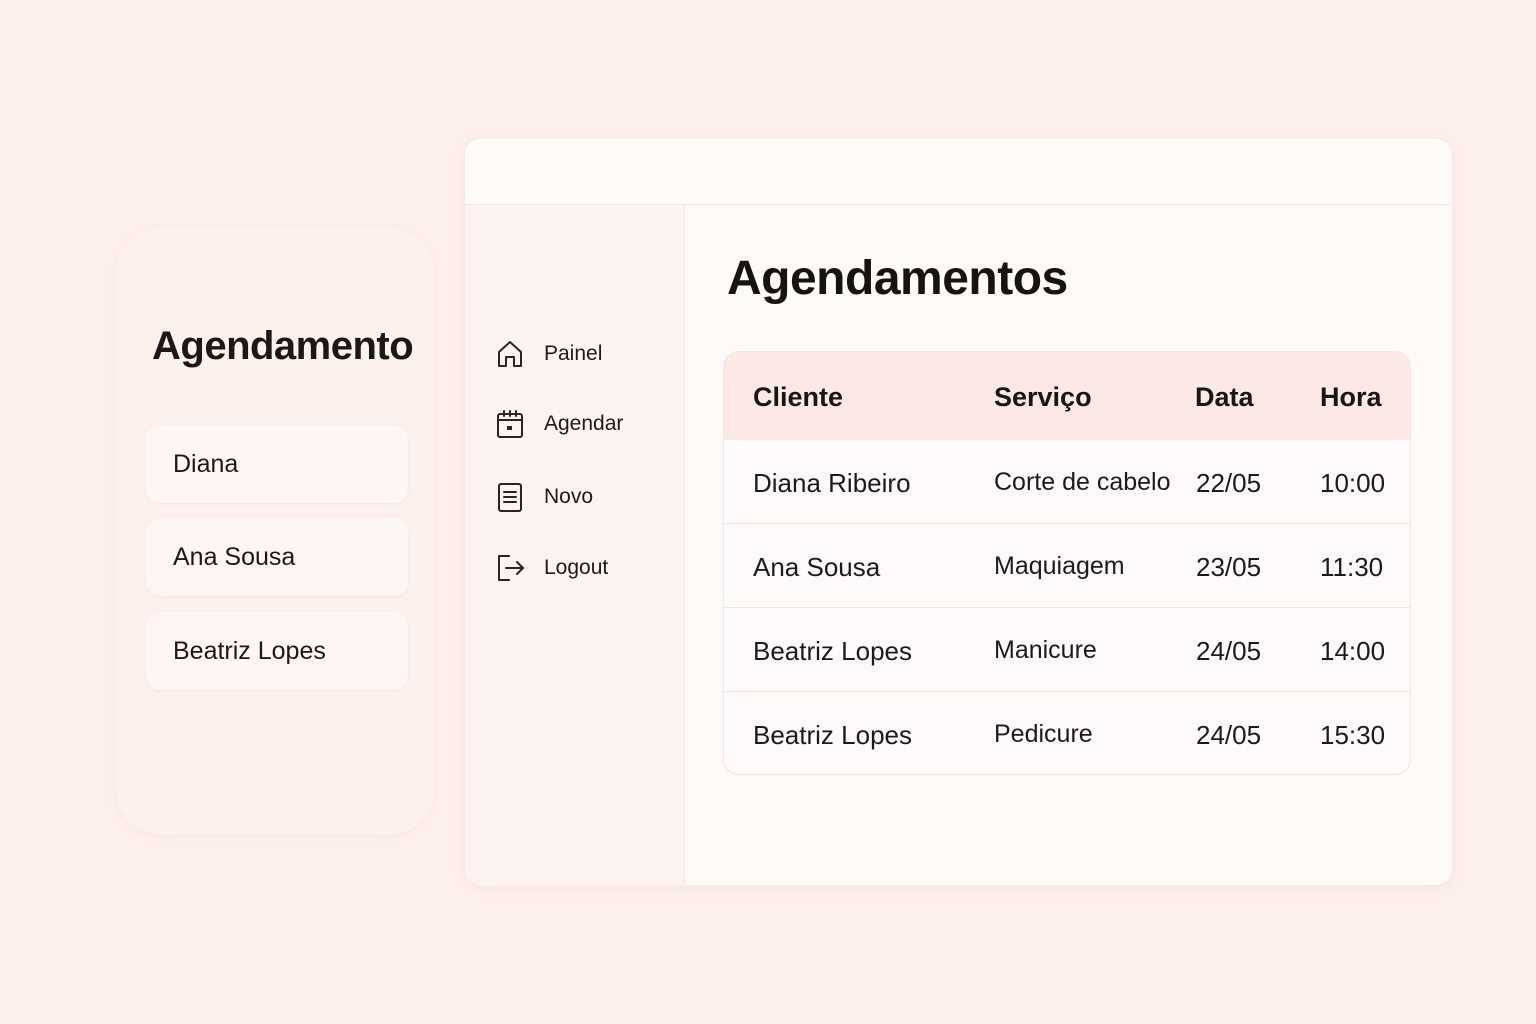  I want to click on column-header-servico: Serviço, so click(1043, 397).